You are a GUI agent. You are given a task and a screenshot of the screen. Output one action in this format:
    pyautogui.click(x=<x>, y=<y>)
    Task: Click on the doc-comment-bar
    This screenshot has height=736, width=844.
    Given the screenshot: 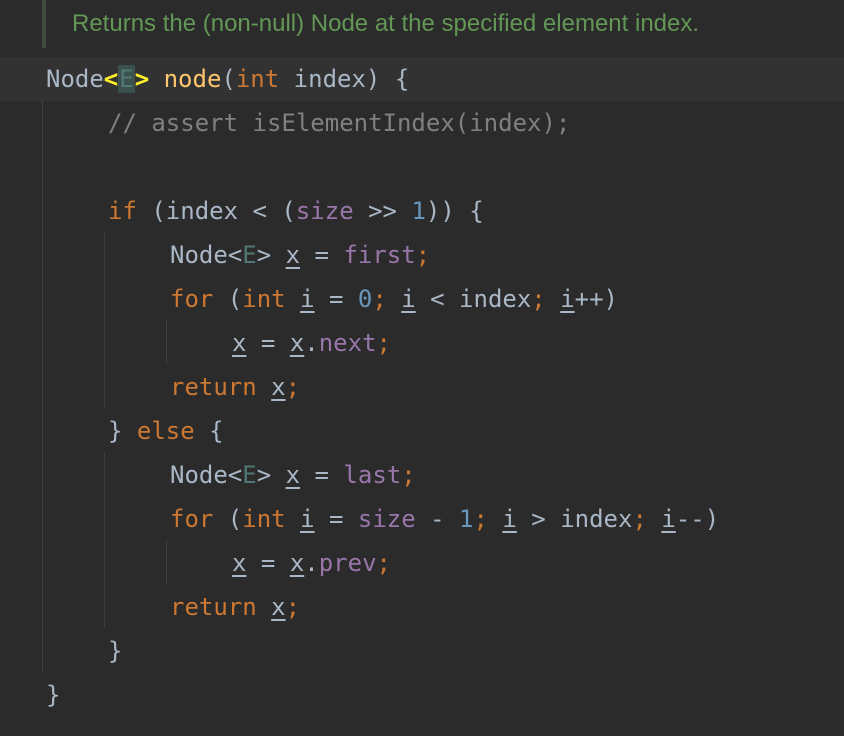 What is the action you would take?
    pyautogui.click(x=44, y=24)
    